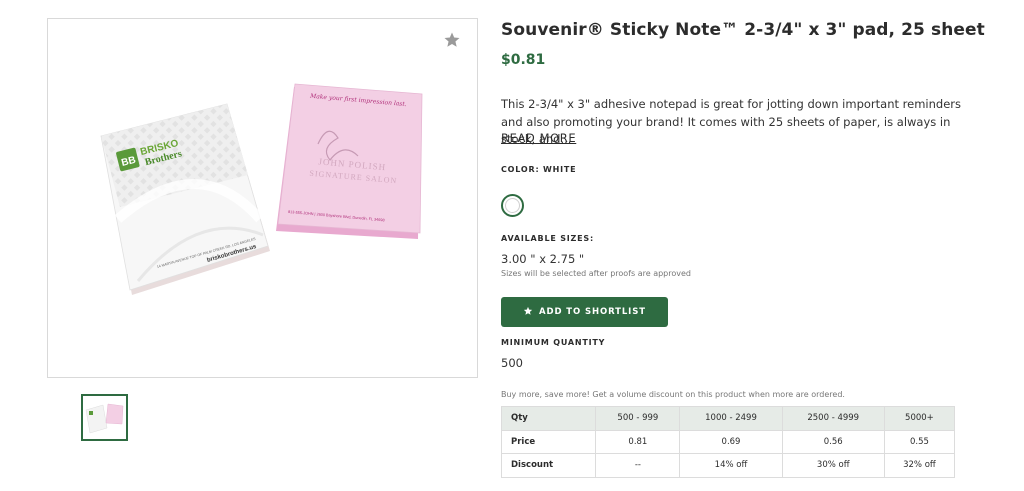 This screenshot has height=491, width=1024. I want to click on pricing-header-tier: 2500 - 4999, so click(833, 418).